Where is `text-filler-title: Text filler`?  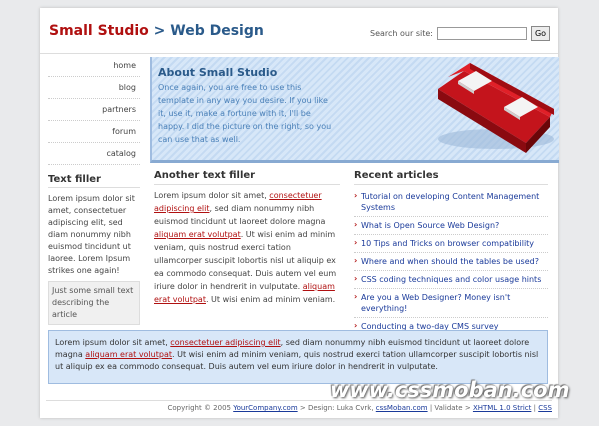
text-filler-title: Text filler is located at coordinates (94, 181).